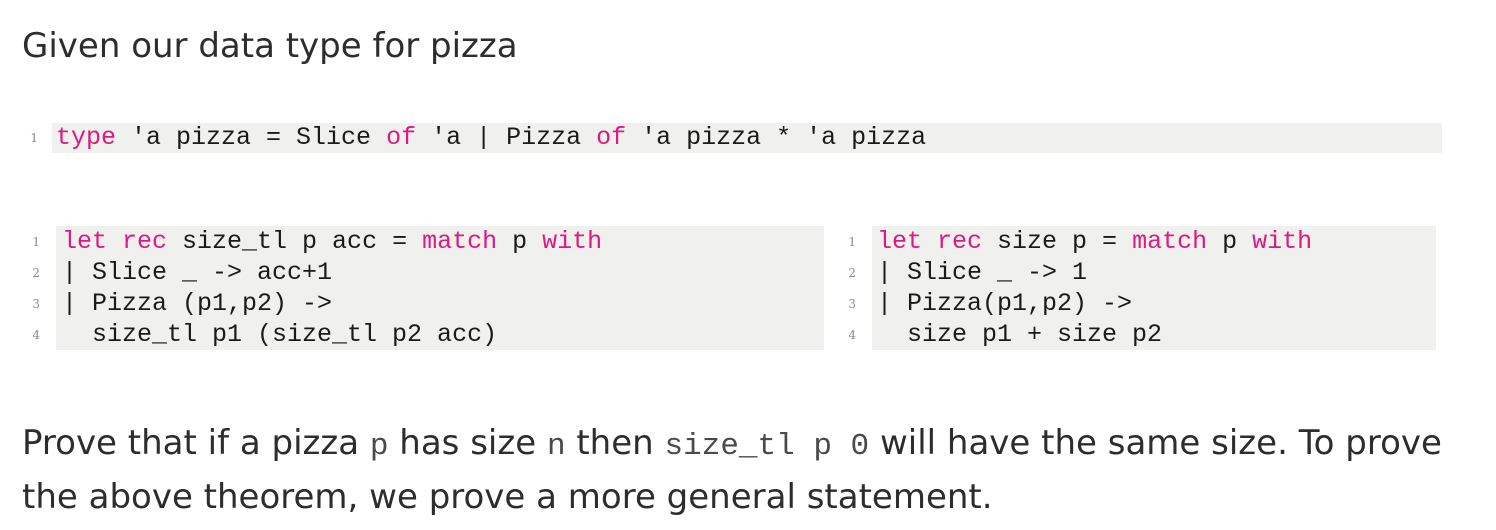 Image resolution: width=1496 pixels, height=530 pixels. What do you see at coordinates (506, 137) in the screenshot?
I see `code-token: 'a | Pizza` at bounding box center [506, 137].